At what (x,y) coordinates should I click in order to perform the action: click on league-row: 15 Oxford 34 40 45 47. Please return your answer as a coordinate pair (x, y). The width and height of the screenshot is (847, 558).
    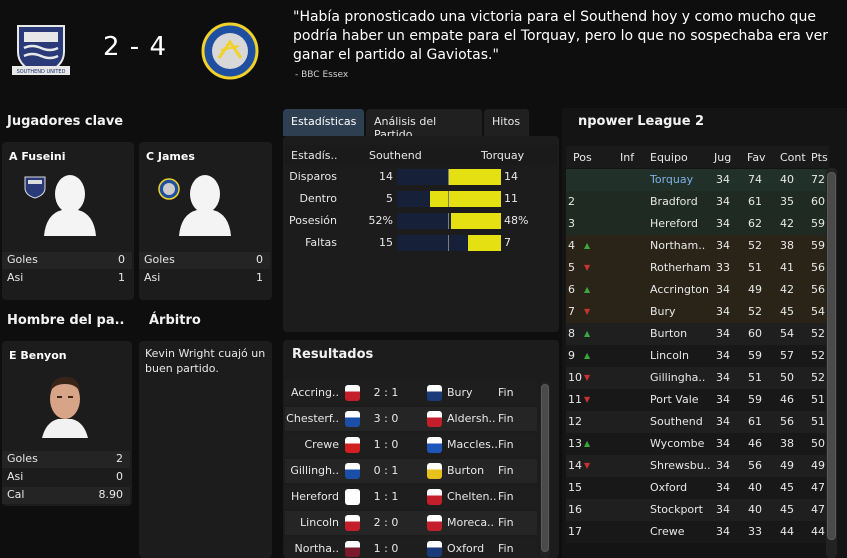
    Looking at the image, I should click on (696, 488).